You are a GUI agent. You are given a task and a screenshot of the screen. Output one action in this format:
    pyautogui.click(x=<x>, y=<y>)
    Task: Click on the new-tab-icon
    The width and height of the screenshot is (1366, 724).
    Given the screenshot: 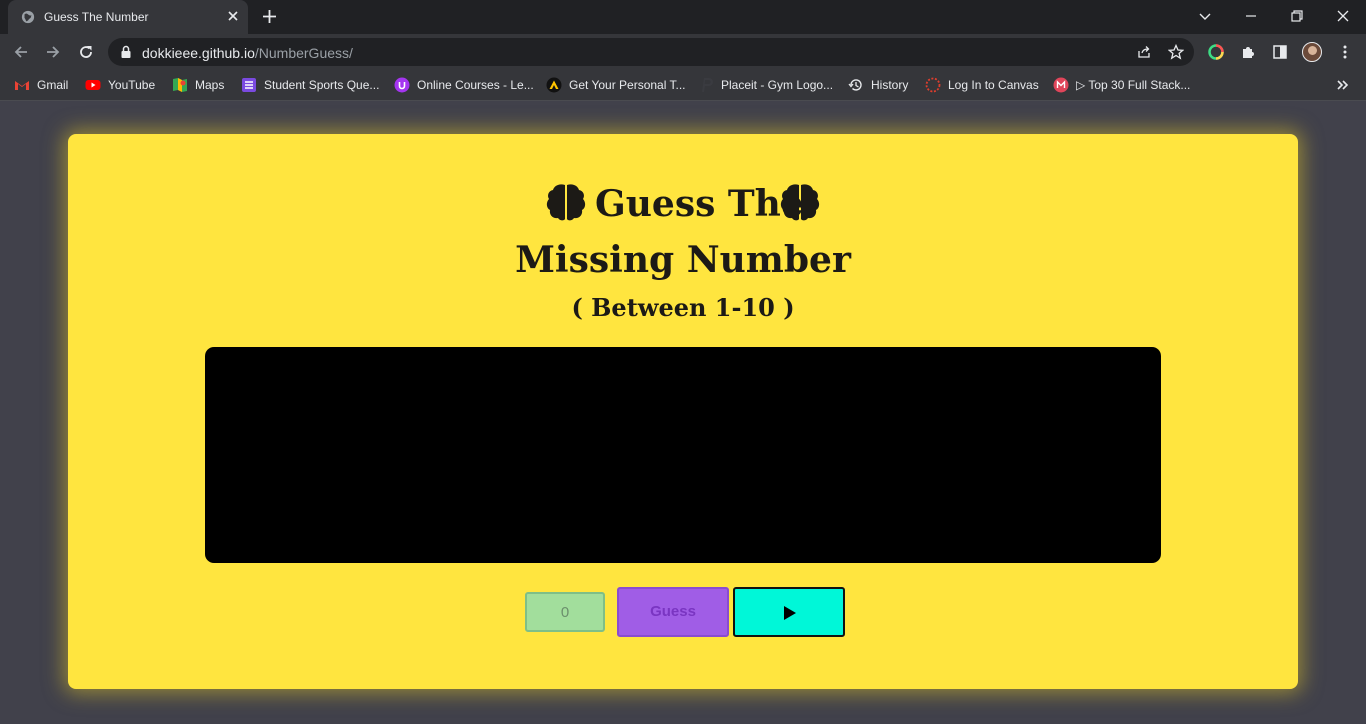 What is the action you would take?
    pyautogui.click(x=269, y=16)
    